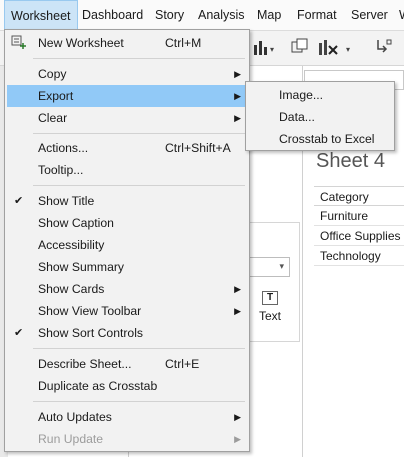 This screenshot has width=404, height=457. I want to click on menu-story: Story, so click(169, 15).